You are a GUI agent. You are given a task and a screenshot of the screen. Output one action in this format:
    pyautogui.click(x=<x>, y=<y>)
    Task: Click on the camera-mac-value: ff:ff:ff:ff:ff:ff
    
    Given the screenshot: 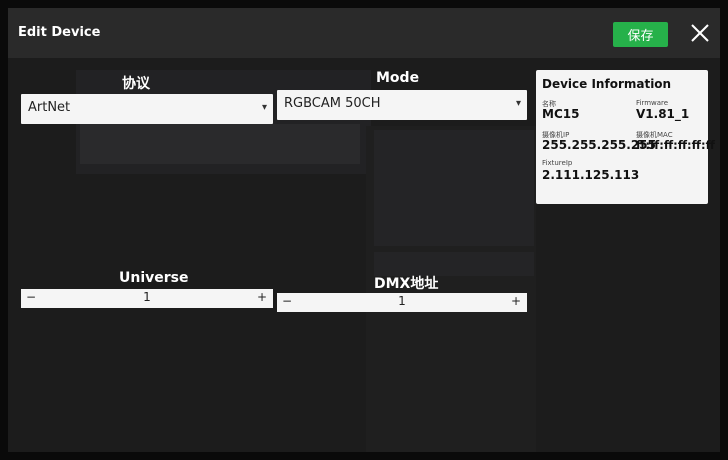 What is the action you would take?
    pyautogui.click(x=675, y=145)
    